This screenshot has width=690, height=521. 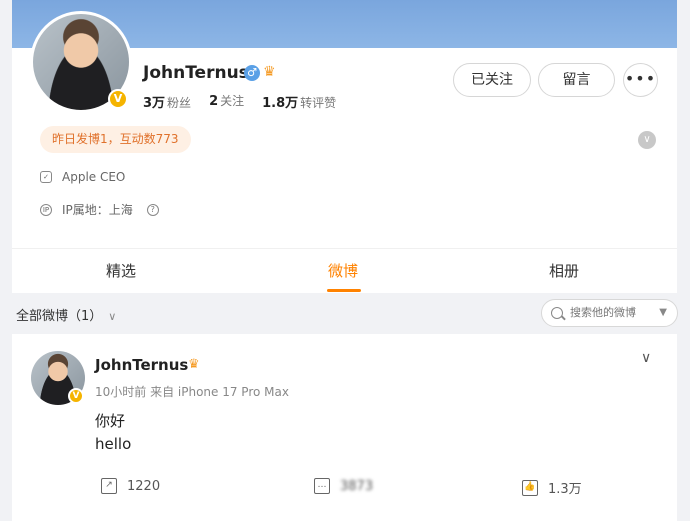 I want to click on comment-button: … 3873, so click(x=343, y=486).